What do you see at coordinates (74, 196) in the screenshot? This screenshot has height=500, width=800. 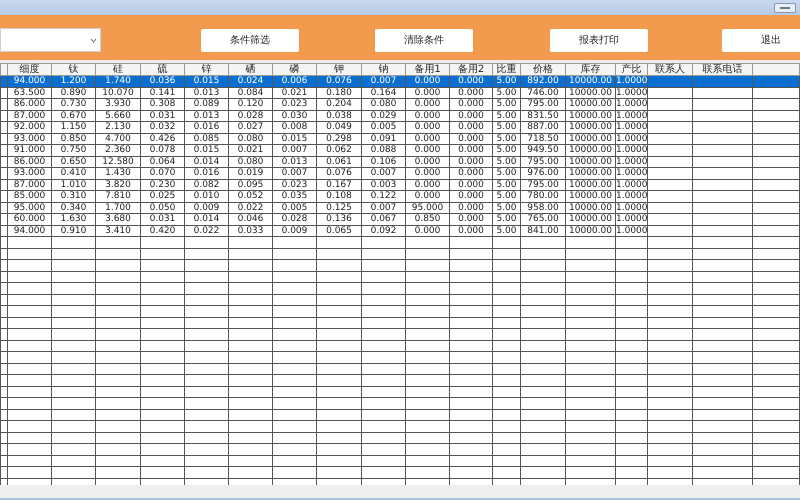 I see `table-cell: 0.310` at bounding box center [74, 196].